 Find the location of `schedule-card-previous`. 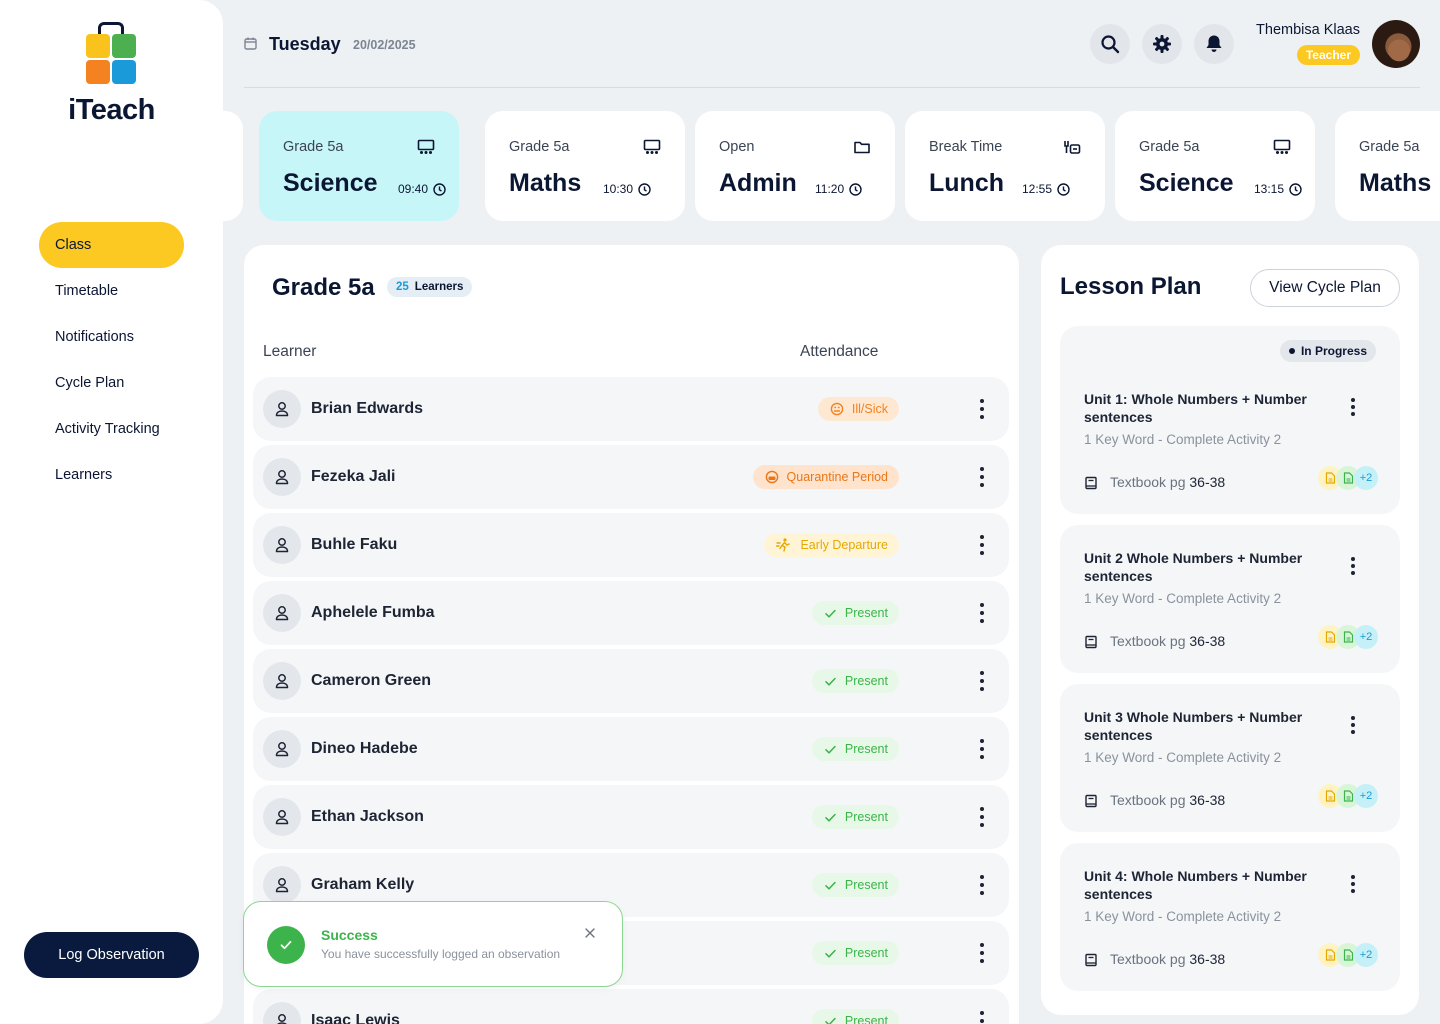

schedule-card-previous is located at coordinates (233, 166).